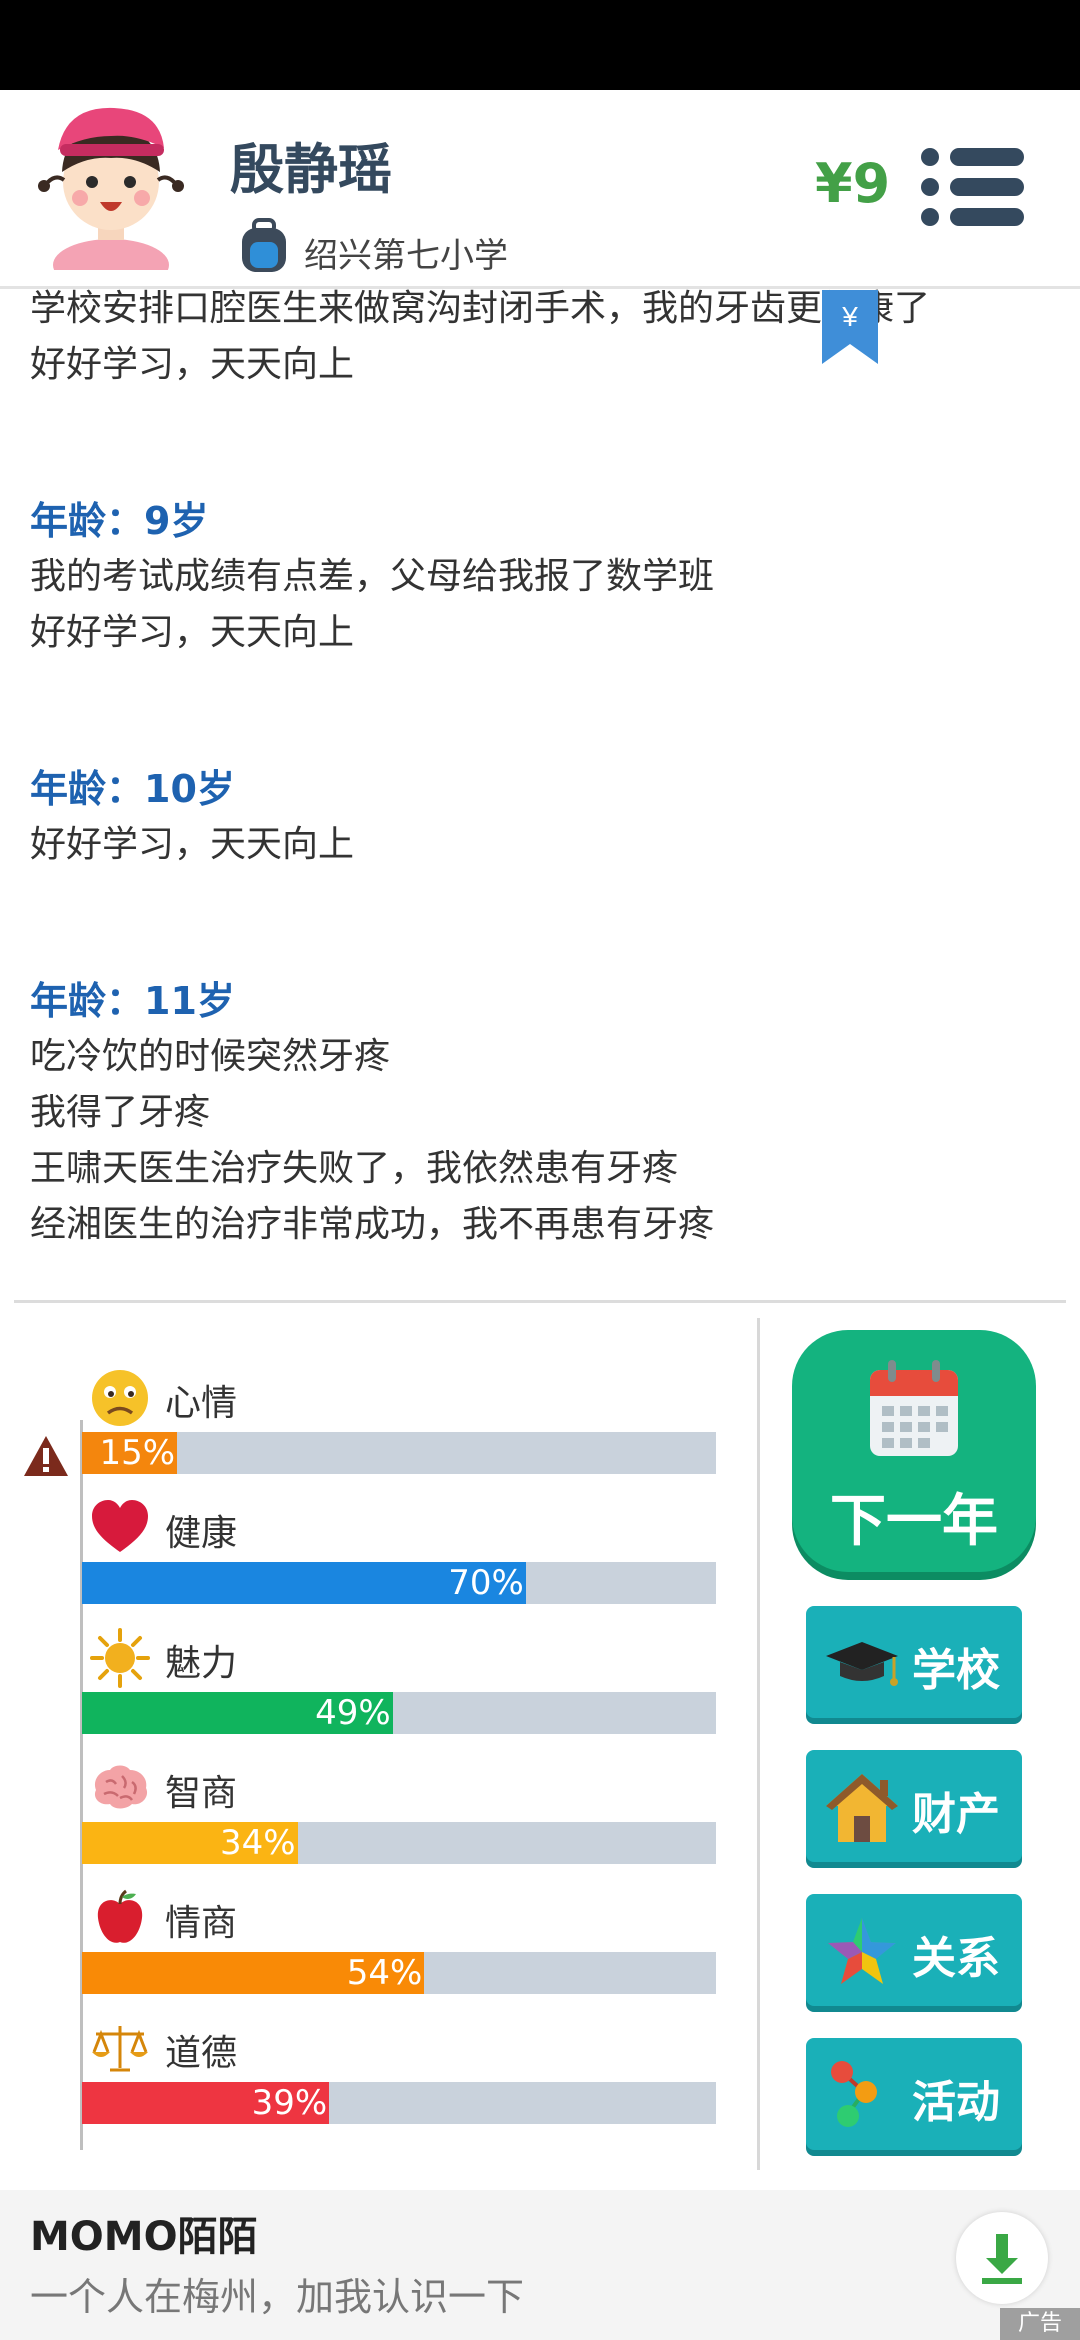 This screenshot has height=2340, width=1080. I want to click on stat-bar-track: 70%, so click(399, 1583).